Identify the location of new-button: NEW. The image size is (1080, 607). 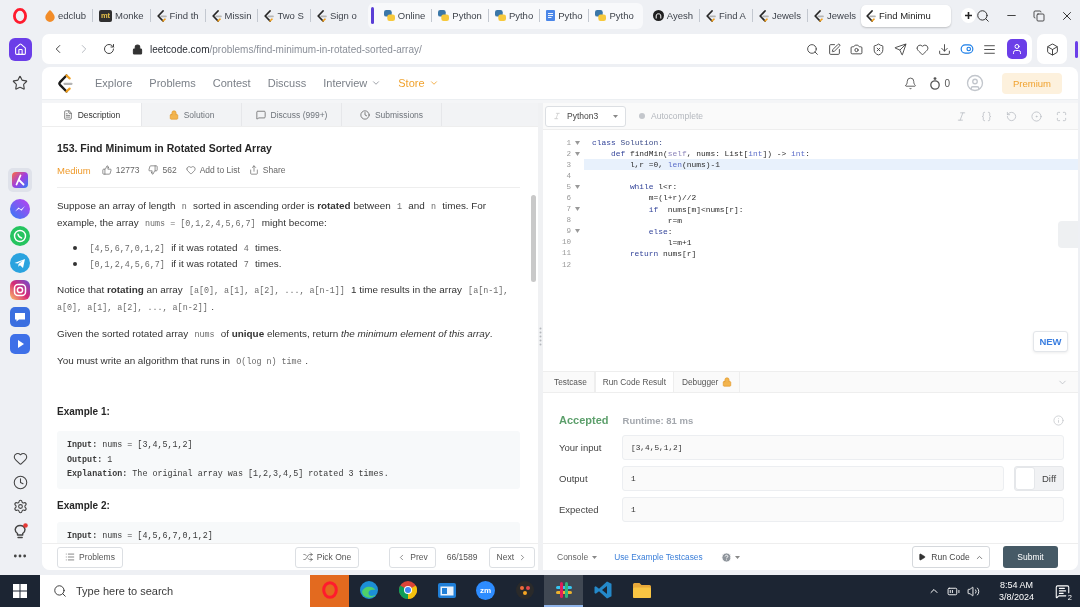
(1050, 341).